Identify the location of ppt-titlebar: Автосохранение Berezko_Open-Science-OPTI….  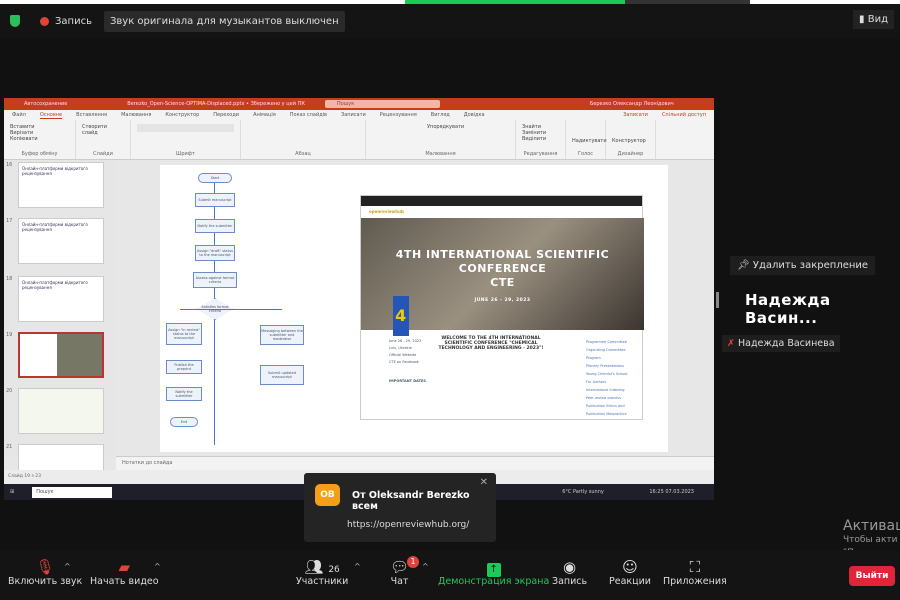
(359, 104).